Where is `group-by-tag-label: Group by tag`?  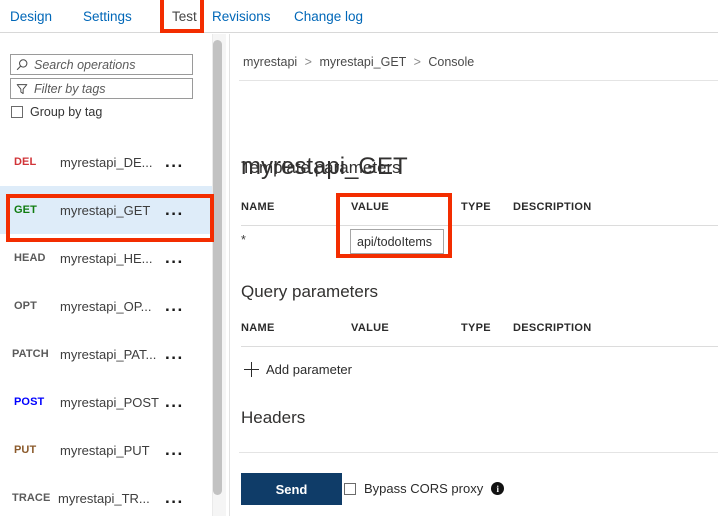
group-by-tag-label: Group by tag is located at coordinates (66, 112).